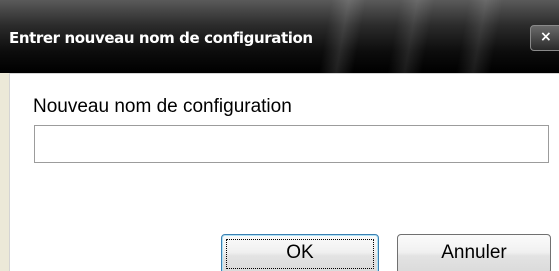 This screenshot has height=271, width=559. I want to click on cancel-button-label: Annuler, so click(474, 252).